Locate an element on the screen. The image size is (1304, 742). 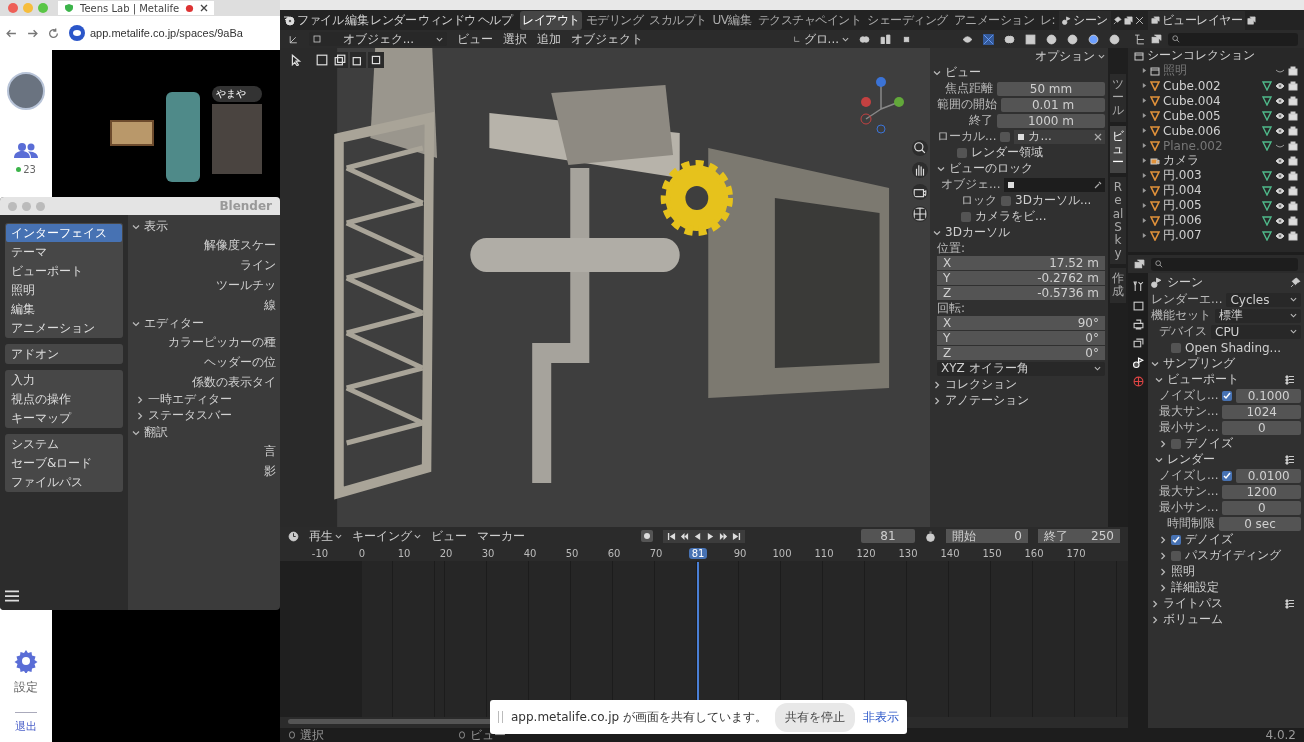
number-field: Y -0.2762 m is located at coordinates (1021, 278).